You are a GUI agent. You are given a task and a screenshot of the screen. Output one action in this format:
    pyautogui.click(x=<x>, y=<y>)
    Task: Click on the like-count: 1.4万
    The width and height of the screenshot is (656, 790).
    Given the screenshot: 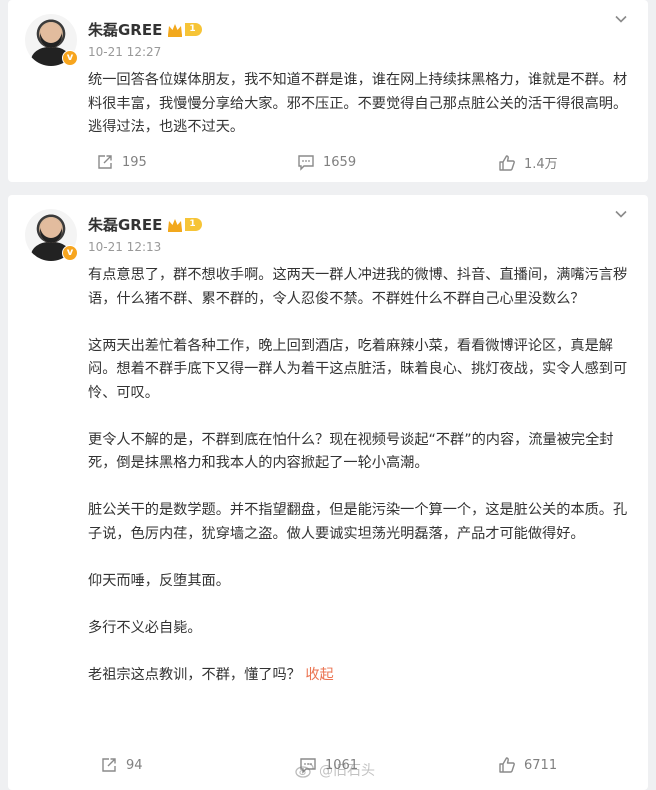 What is the action you would take?
    pyautogui.click(x=541, y=164)
    